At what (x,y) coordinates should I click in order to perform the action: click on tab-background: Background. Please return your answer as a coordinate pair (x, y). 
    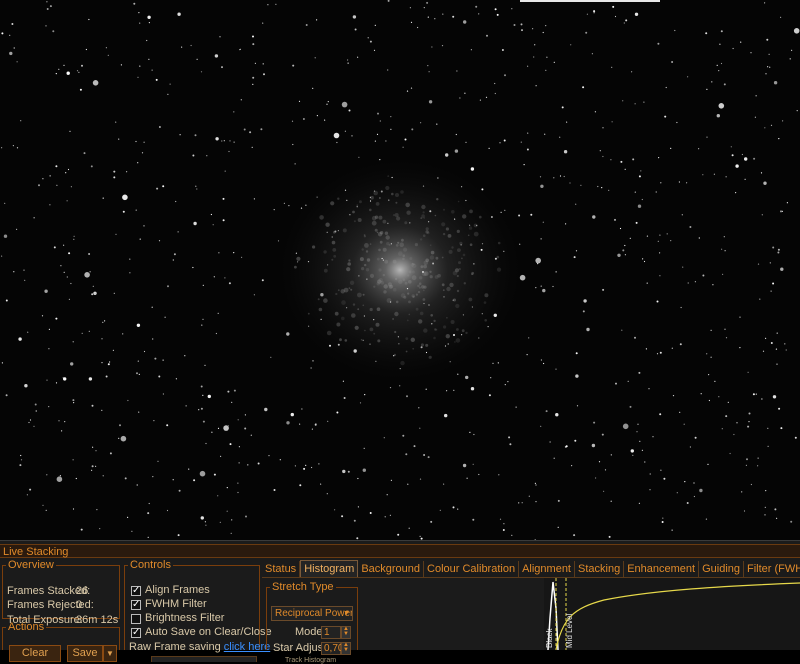
    Looking at the image, I should click on (391, 569).